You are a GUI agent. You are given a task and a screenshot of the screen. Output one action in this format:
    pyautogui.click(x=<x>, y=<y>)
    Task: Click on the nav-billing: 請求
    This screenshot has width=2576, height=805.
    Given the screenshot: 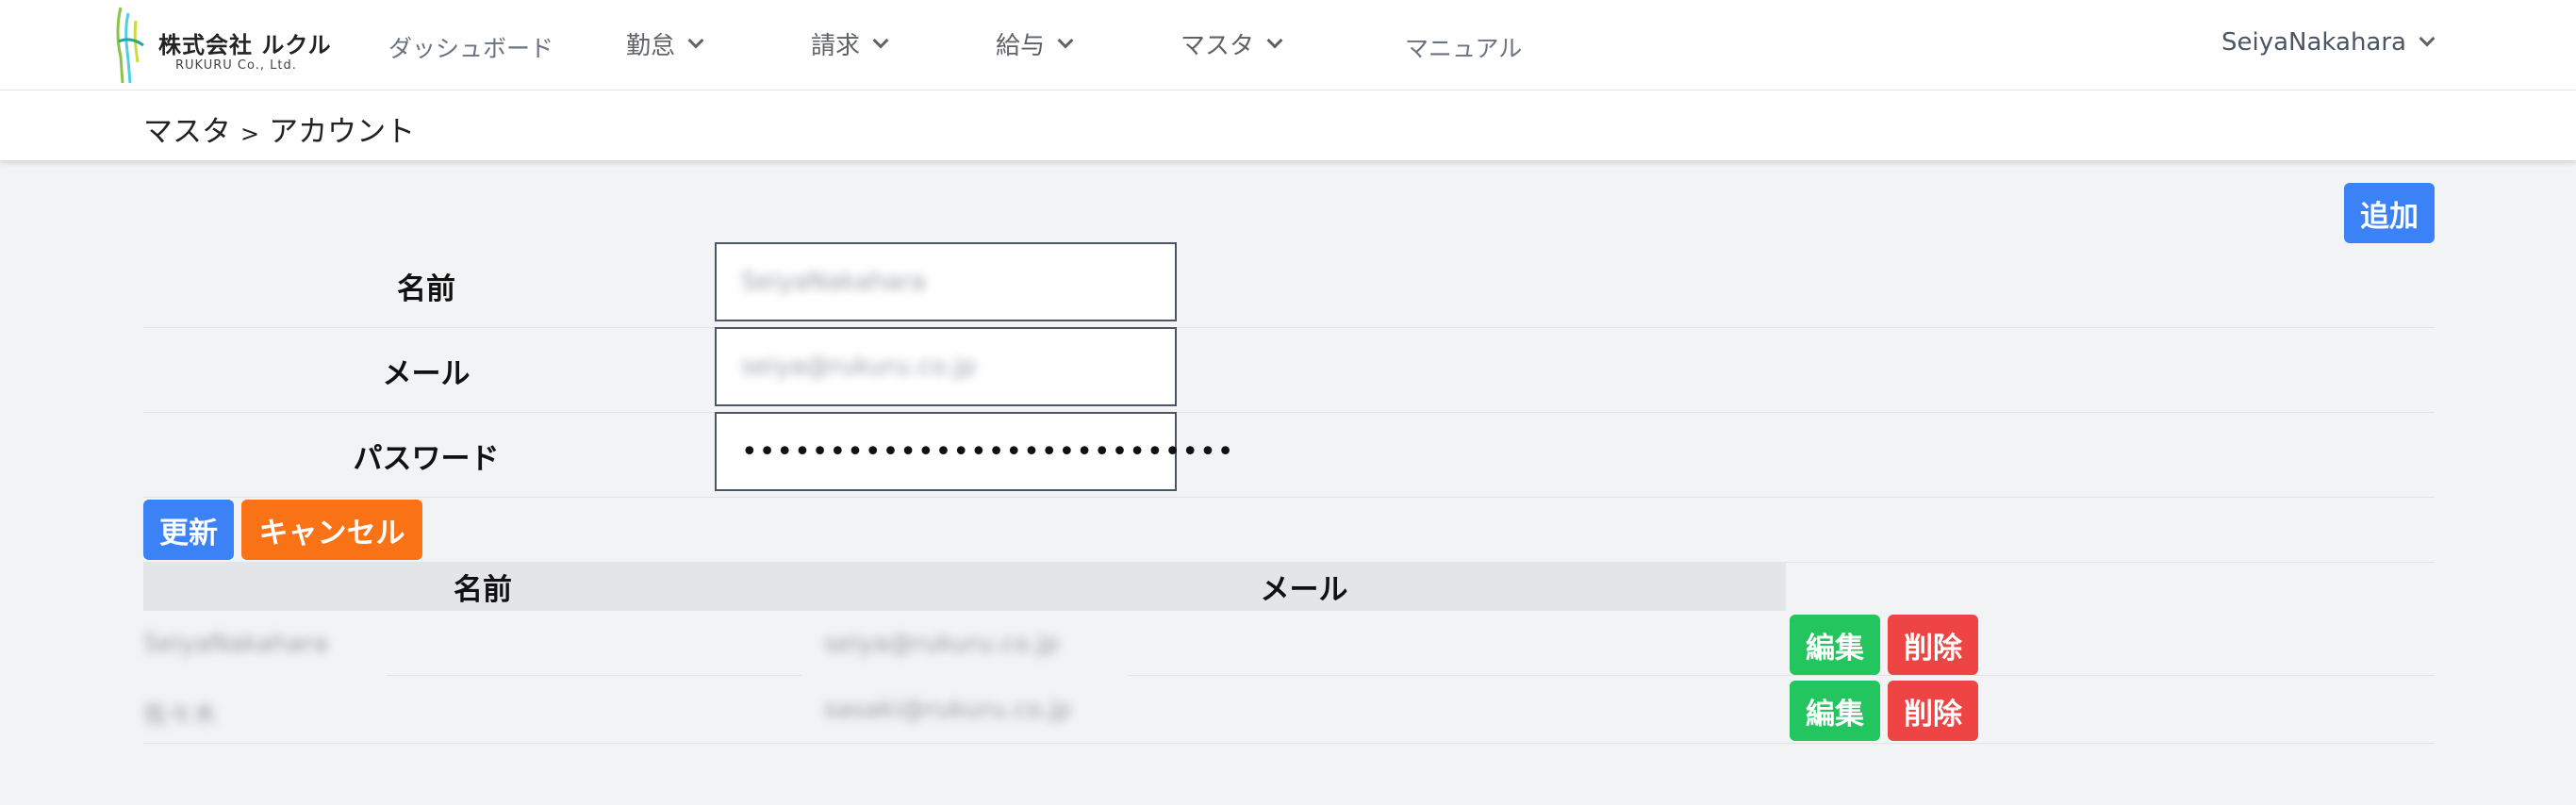 What is the action you would take?
    pyautogui.click(x=850, y=44)
    